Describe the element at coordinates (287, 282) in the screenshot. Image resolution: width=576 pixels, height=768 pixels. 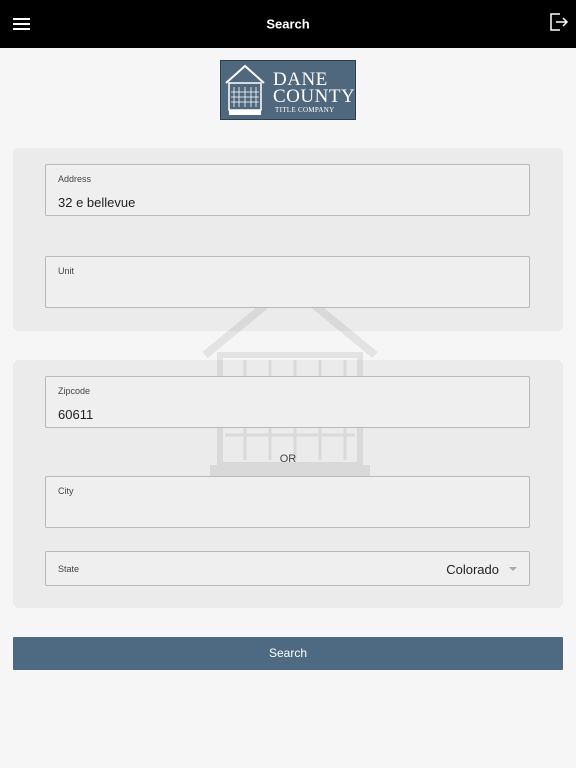
I see `unit-field: Unit` at that location.